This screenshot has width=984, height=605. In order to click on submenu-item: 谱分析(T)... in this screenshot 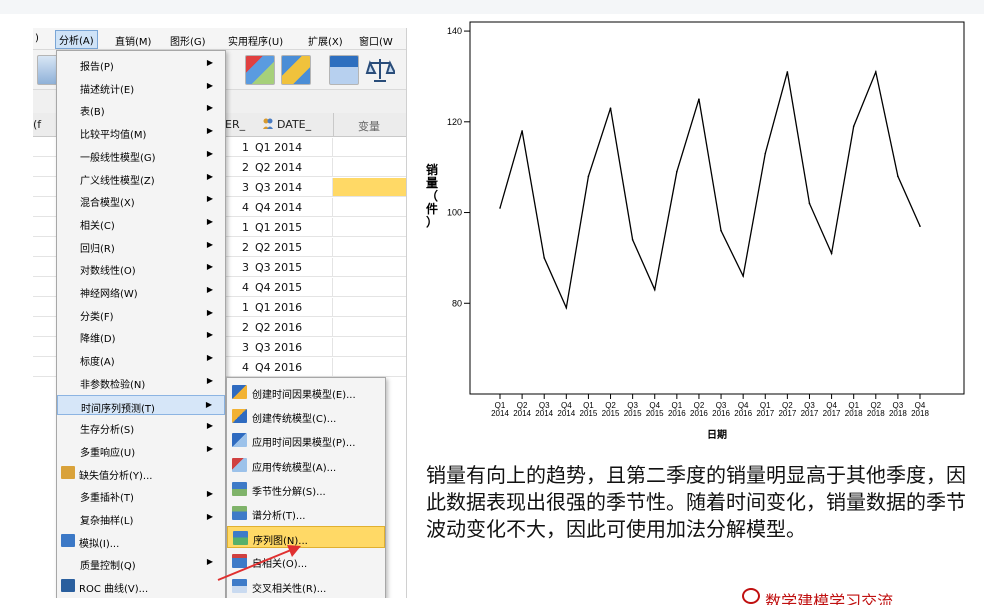, I will do `click(306, 513)`.